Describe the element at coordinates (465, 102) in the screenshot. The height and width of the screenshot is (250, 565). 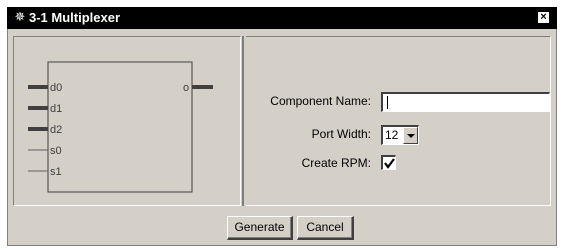
I see `component-name-input` at that location.